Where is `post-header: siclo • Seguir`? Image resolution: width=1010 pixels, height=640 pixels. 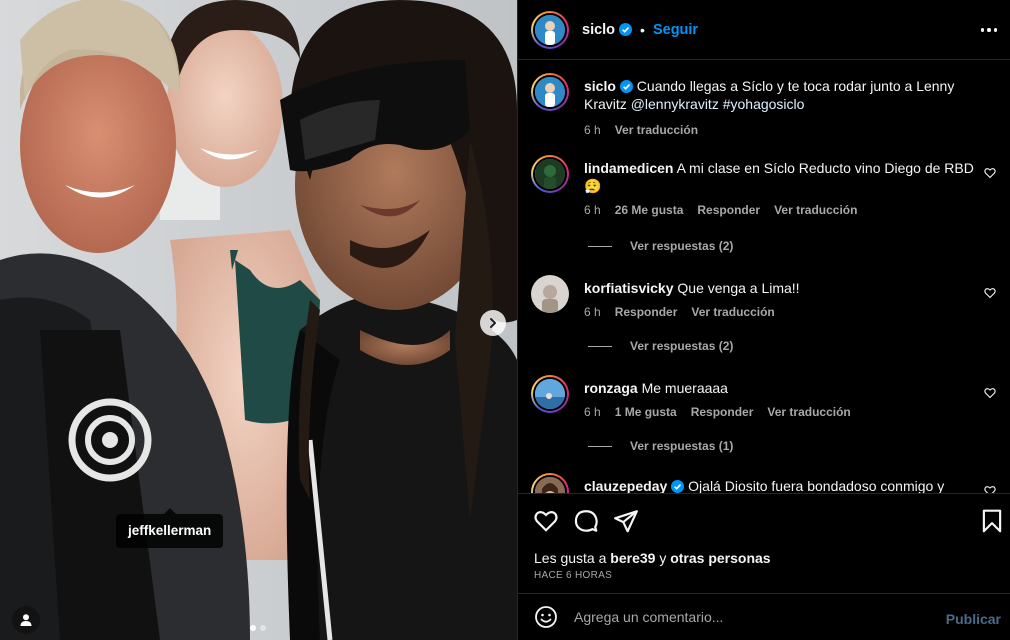
post-header: siclo • Seguir is located at coordinates (764, 30).